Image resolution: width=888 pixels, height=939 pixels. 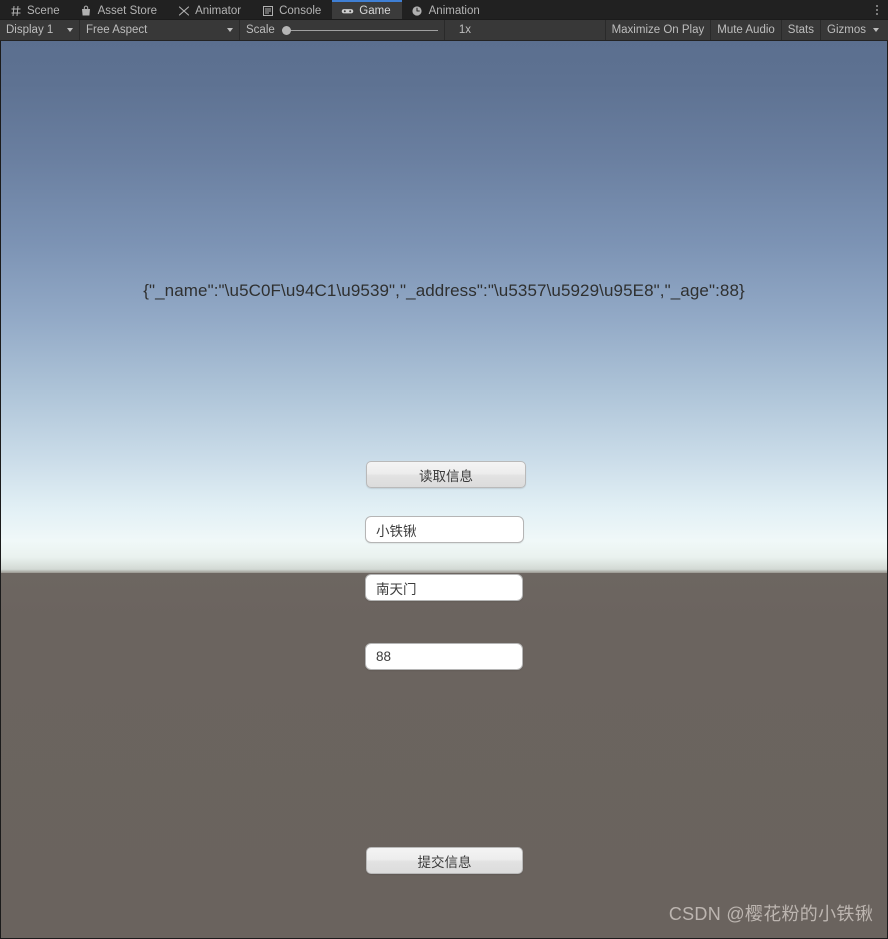 I want to click on tab-asset-store-label: Asset Store, so click(x=127, y=10).